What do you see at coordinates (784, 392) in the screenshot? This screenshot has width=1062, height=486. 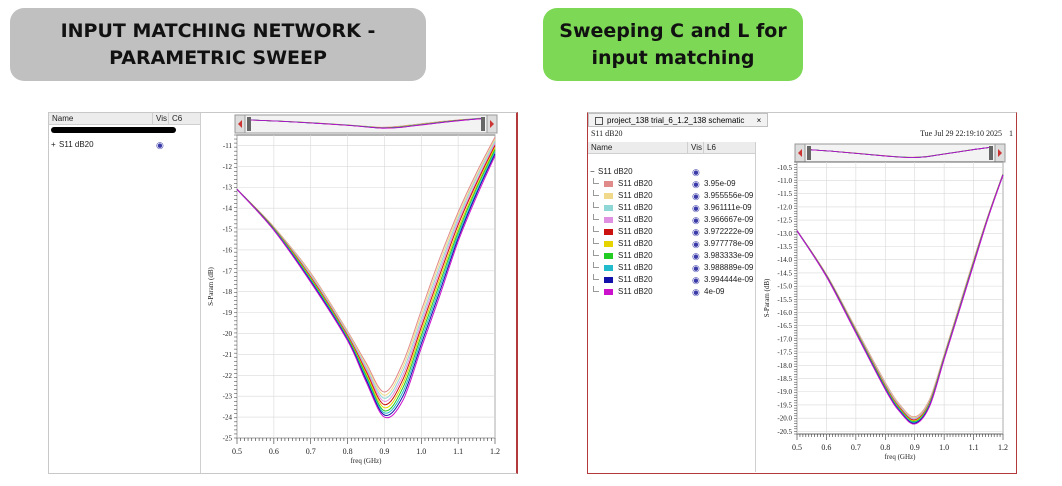 I see `y-tick-label: -19.0` at bounding box center [784, 392].